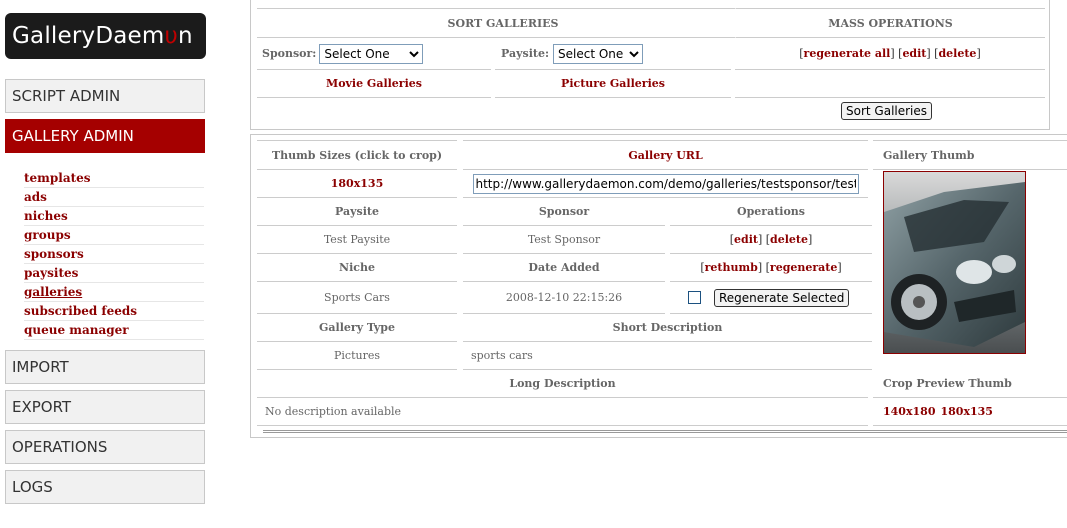  I want to click on submenu-paysites: paysites, so click(114, 273).